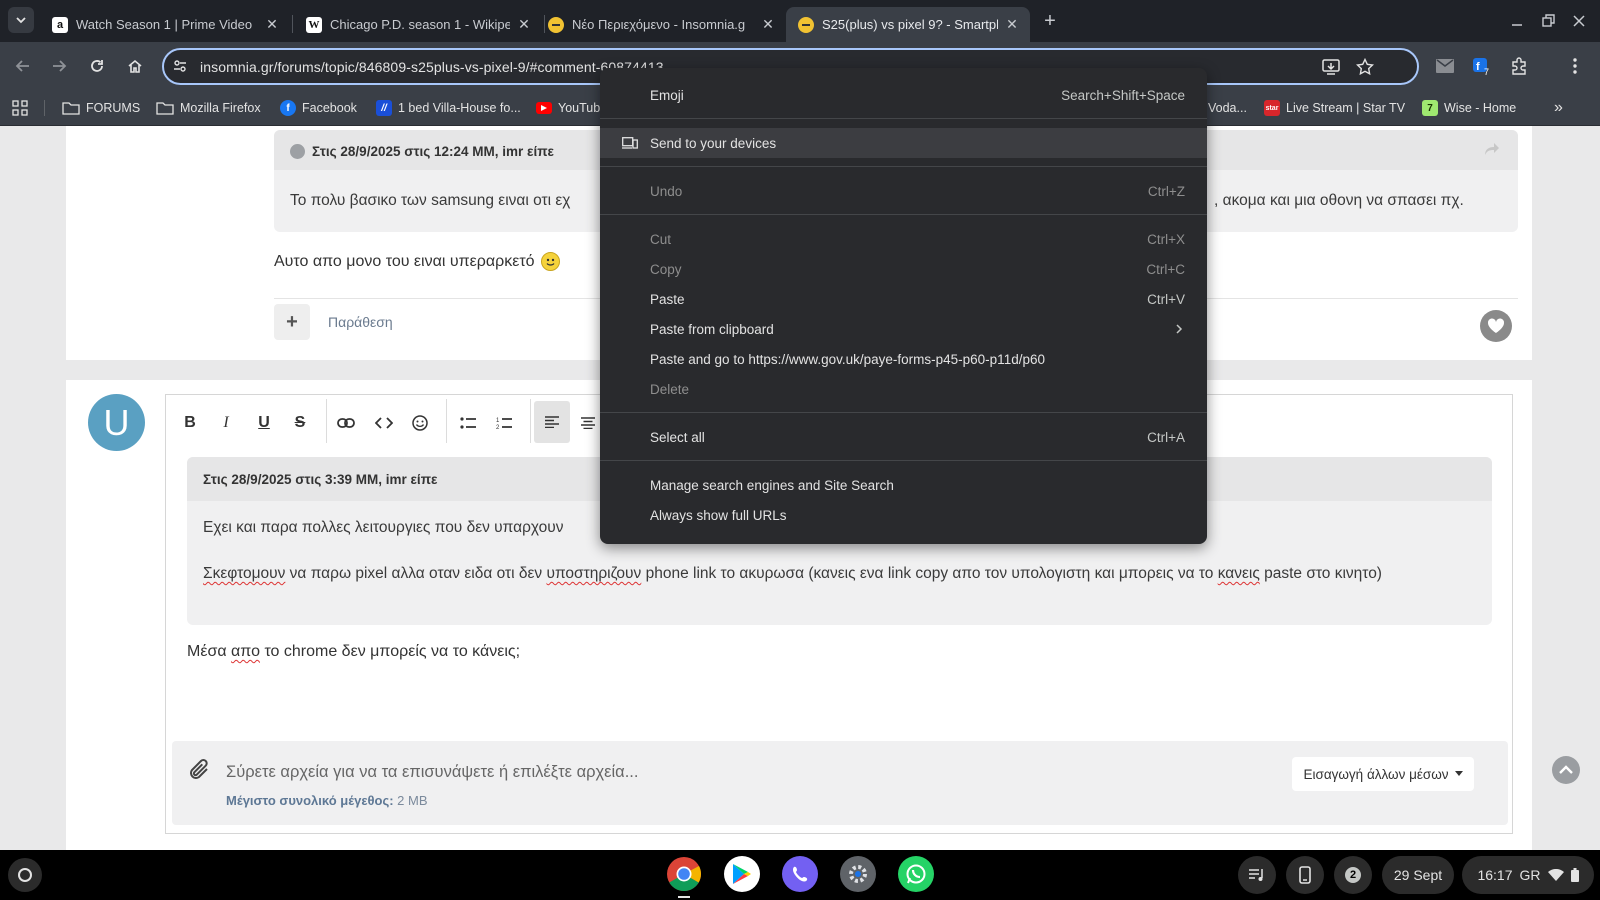 This screenshot has width=1600, height=900. Describe the element at coordinates (908, 24) in the screenshot. I see `tab-insomnia-active: S25(plus) vs pixel 9? - Smartph ✕` at that location.